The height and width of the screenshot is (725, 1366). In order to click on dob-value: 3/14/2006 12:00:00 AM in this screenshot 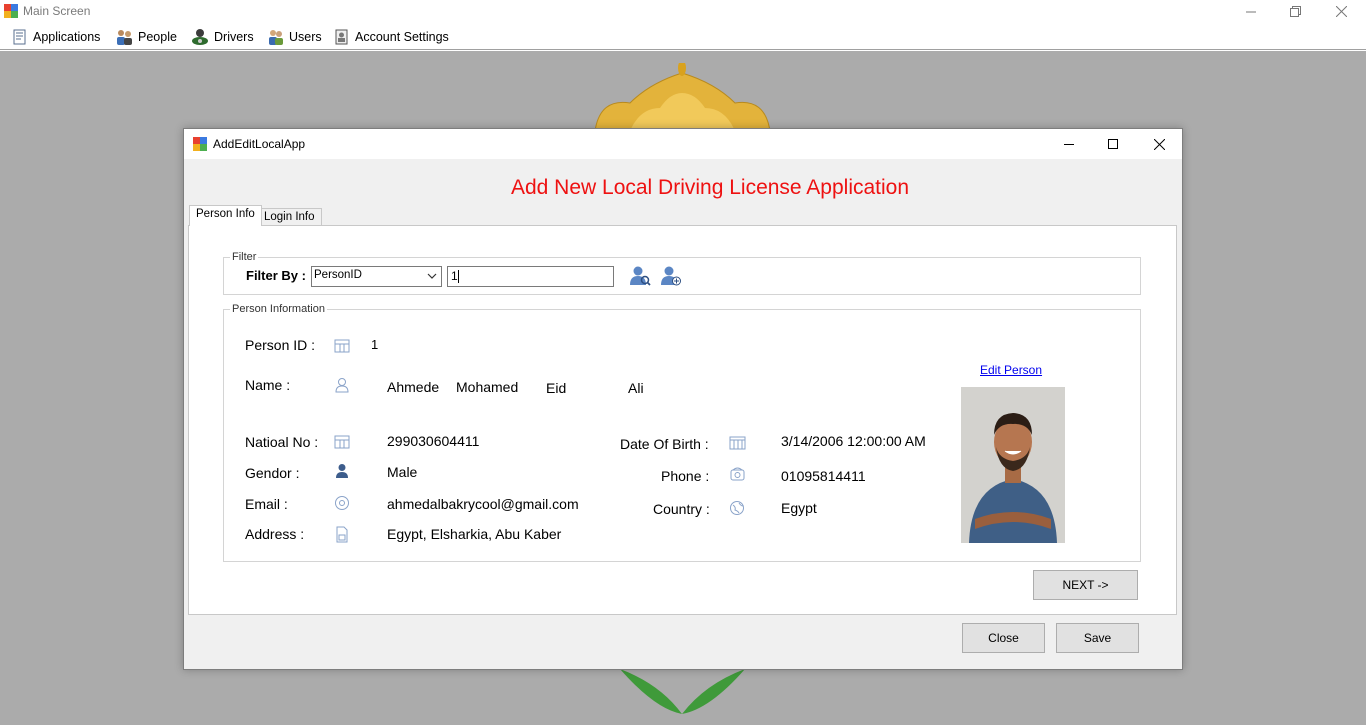, I will do `click(853, 441)`.